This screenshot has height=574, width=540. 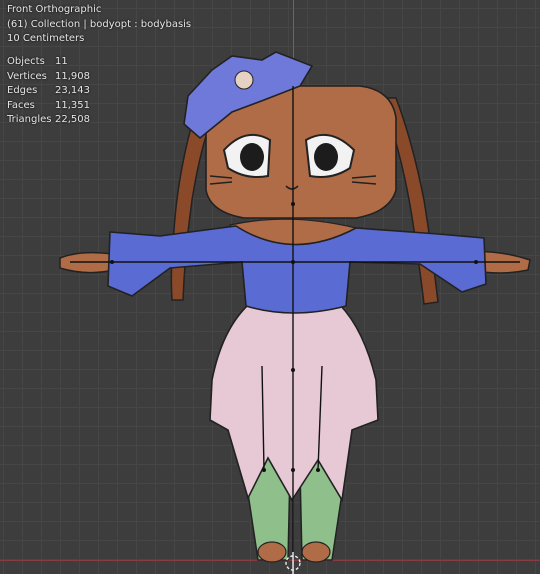 I want to click on collection-line: (61) Collection | bodyopt : bodybasis, so click(x=99, y=24).